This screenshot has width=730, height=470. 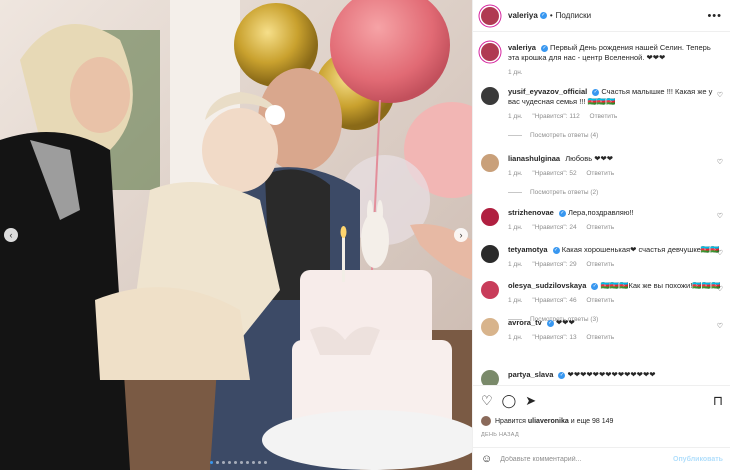 What do you see at coordinates (531, 212) in the screenshot?
I see `commenter-username: strizhenovae` at bounding box center [531, 212].